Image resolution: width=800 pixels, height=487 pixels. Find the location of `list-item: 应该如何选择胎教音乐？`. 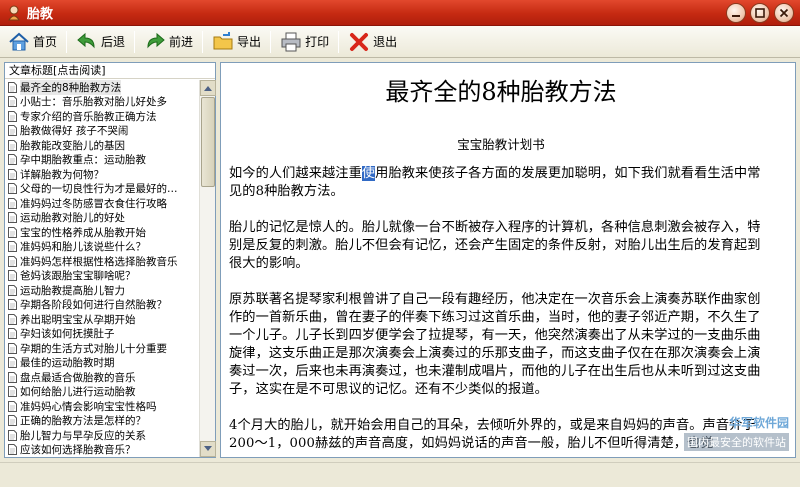

list-item: 应该如何选择胎教音乐？ is located at coordinates (102, 450).